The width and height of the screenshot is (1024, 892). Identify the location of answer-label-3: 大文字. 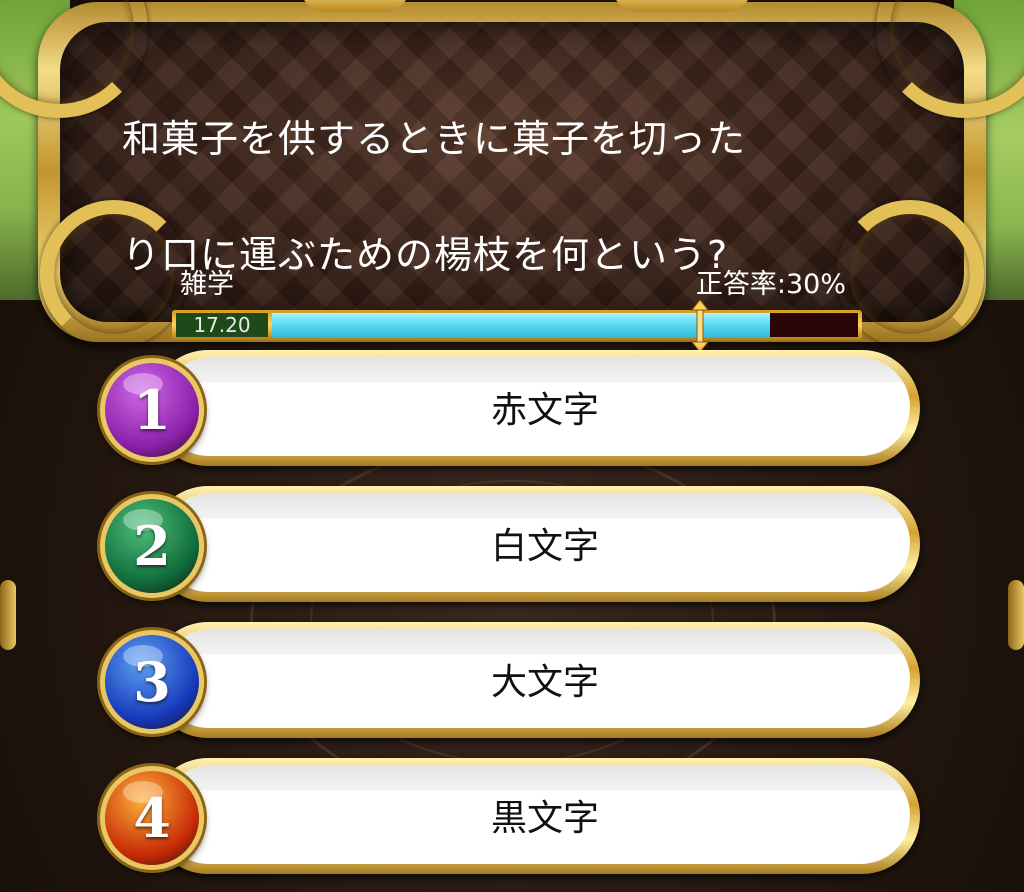
(544, 682).